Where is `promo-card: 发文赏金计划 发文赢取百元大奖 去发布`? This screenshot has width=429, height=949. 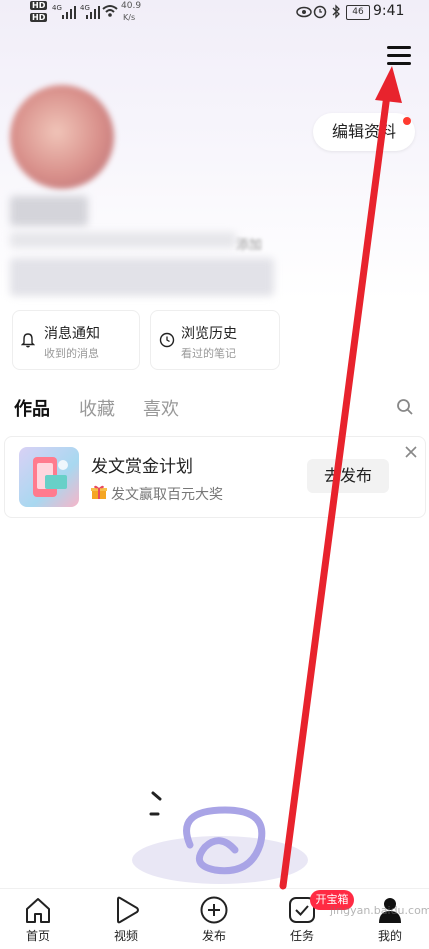
promo-card: 发文赏金计划 发文赢取百元大奖 去发布 is located at coordinates (215, 477).